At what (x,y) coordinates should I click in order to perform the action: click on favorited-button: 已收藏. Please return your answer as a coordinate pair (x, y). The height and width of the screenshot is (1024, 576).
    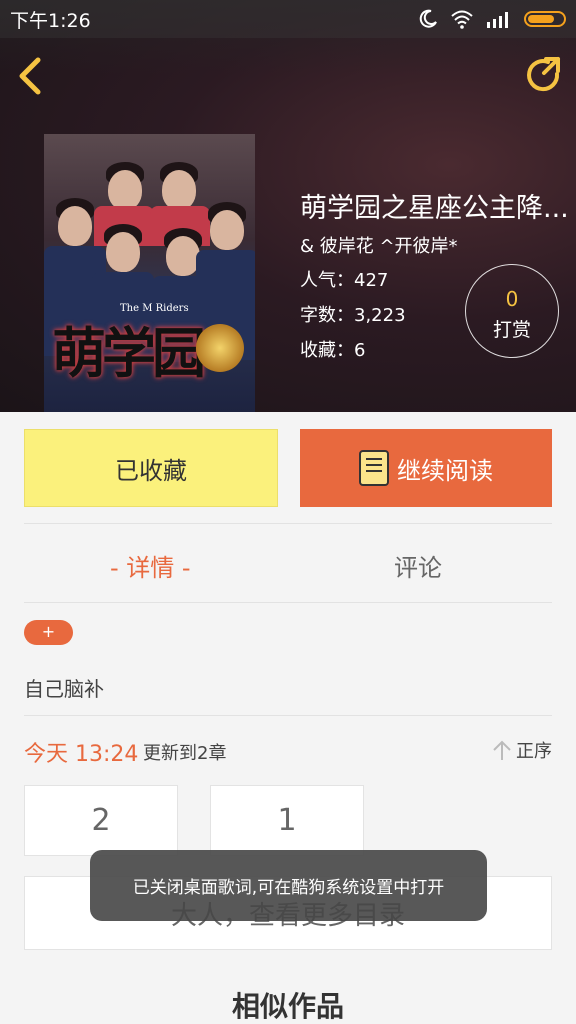
    Looking at the image, I should click on (151, 468).